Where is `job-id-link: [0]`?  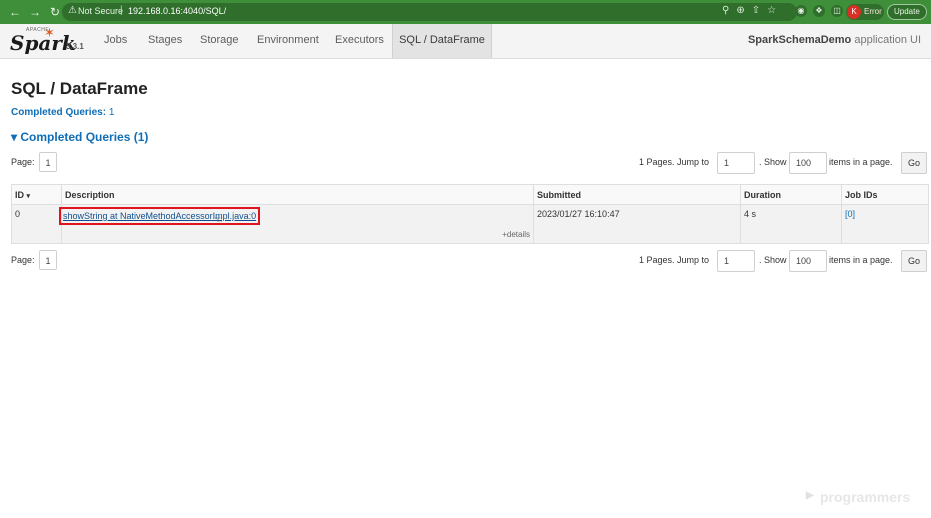
job-id-link: [0] is located at coordinates (850, 214).